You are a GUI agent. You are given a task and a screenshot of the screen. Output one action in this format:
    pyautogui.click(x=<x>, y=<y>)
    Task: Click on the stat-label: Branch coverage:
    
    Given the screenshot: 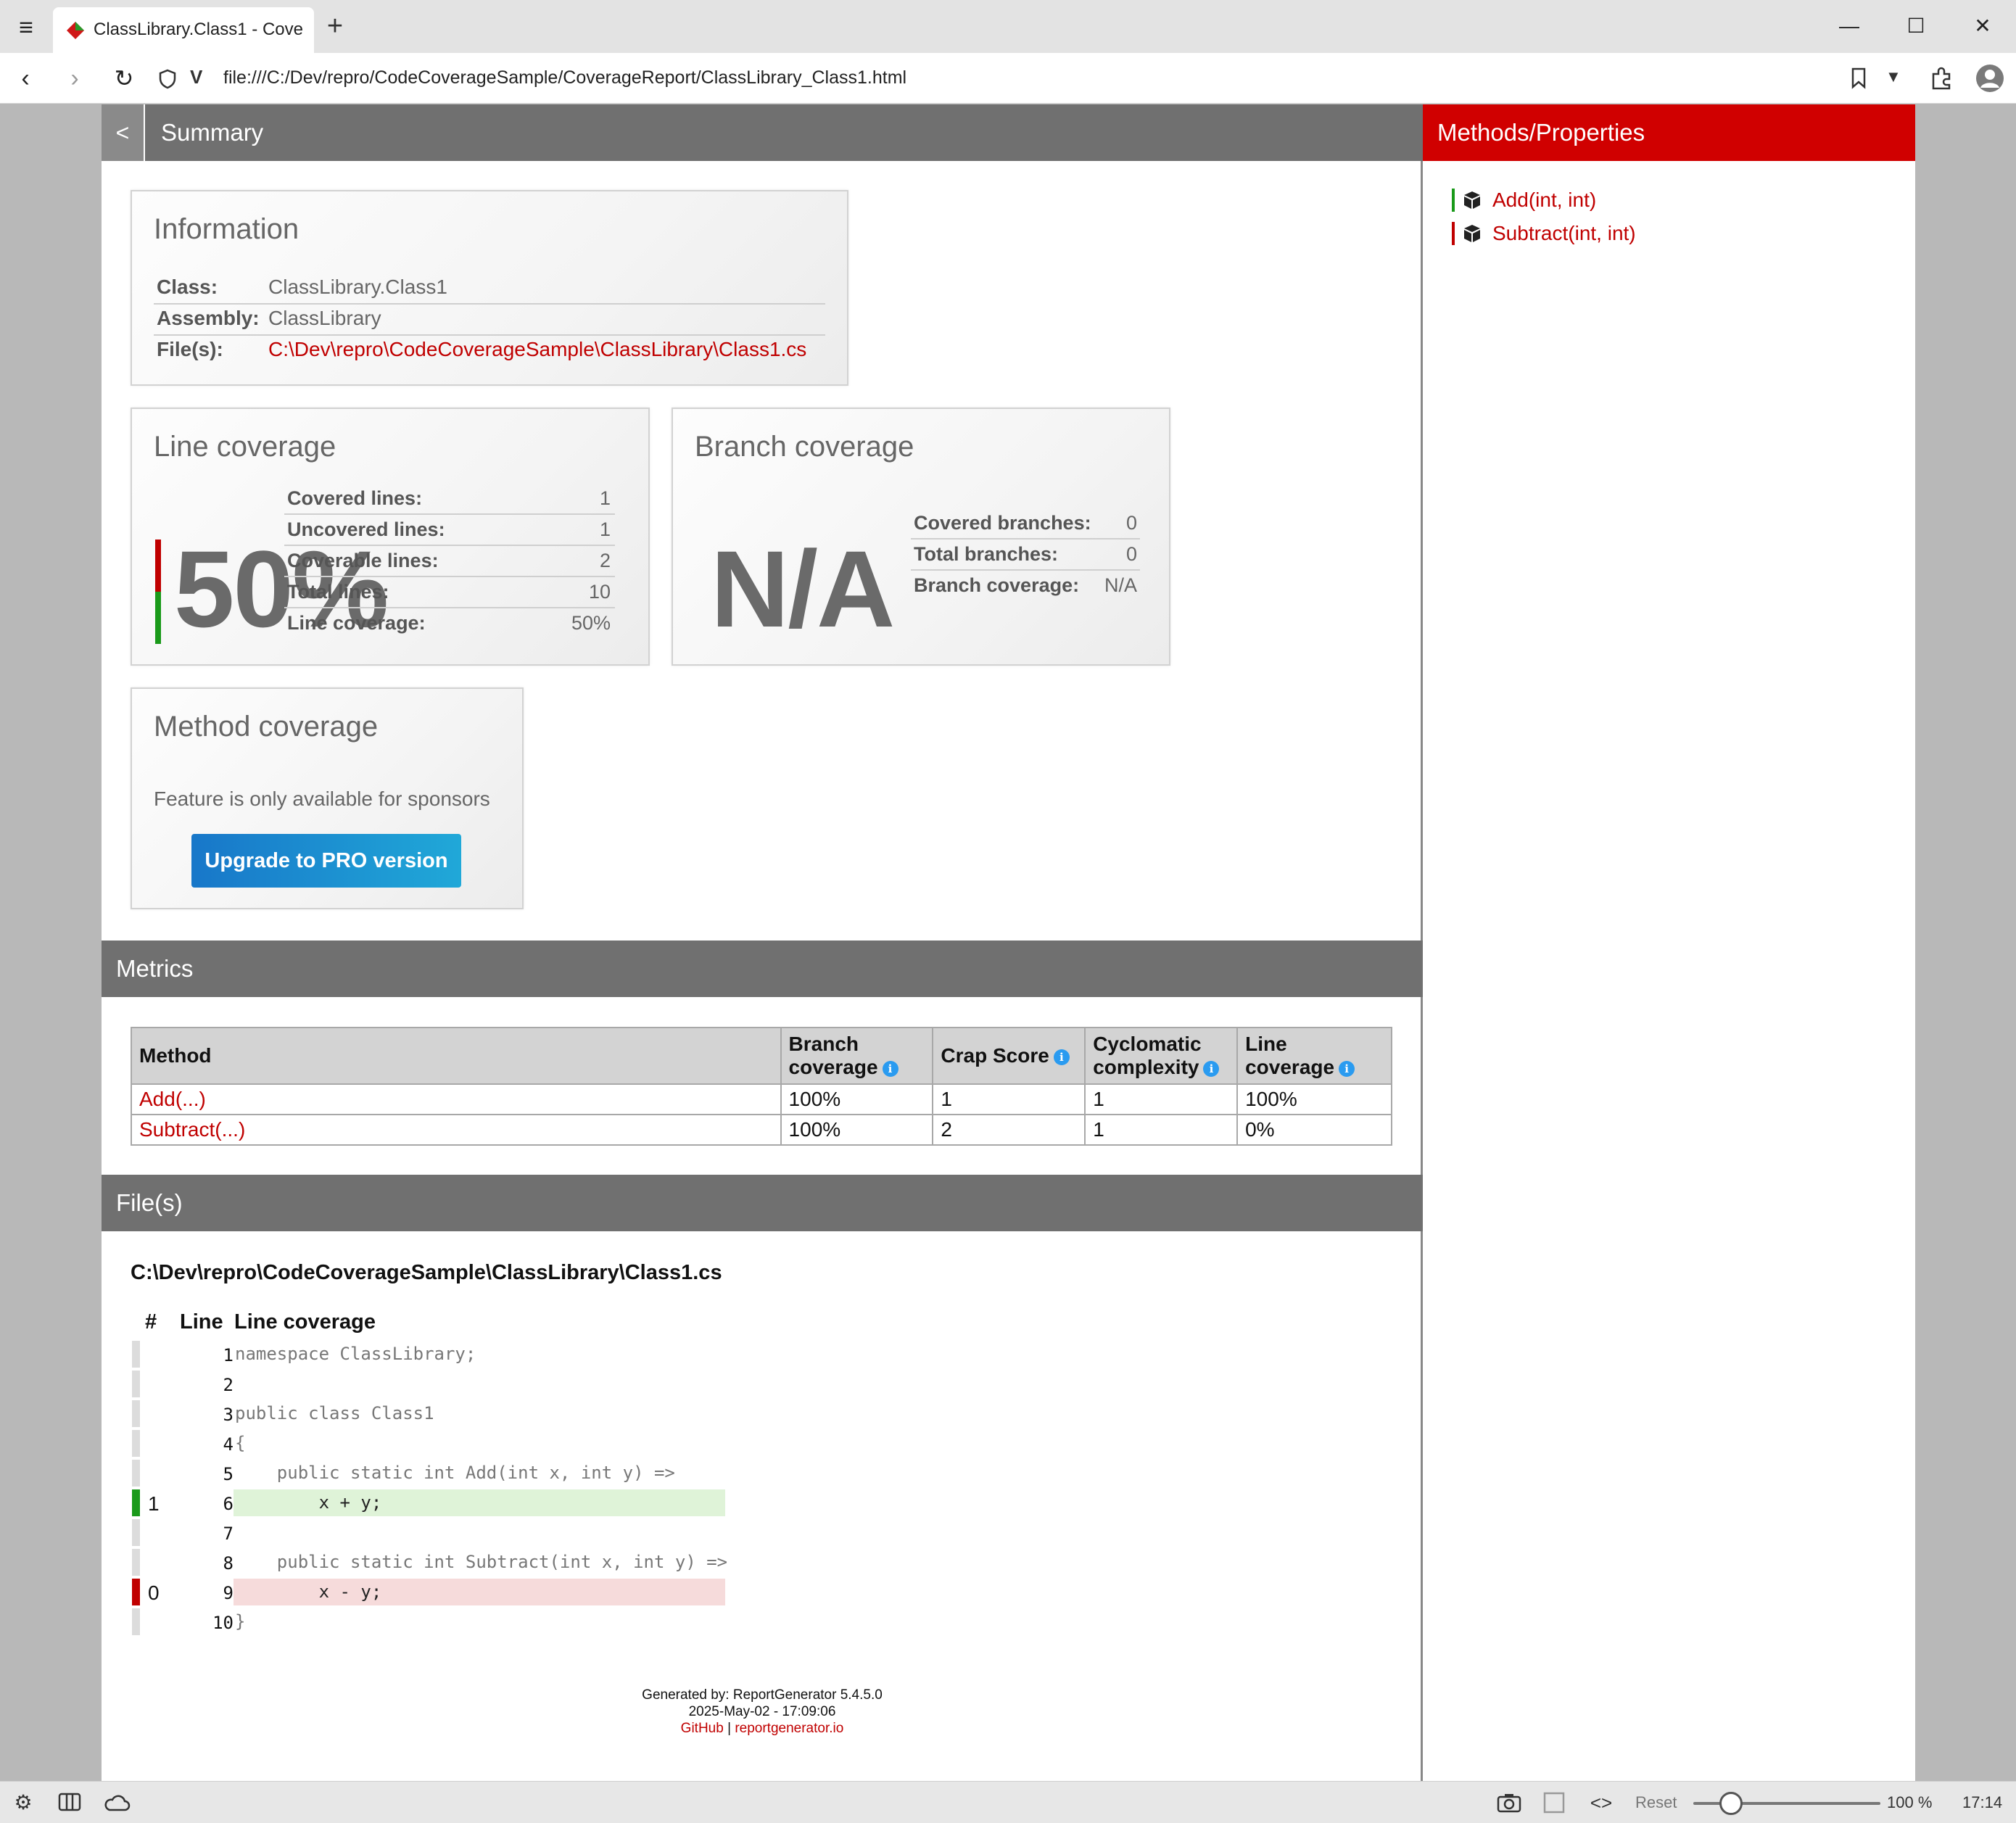 What is the action you would take?
    pyautogui.click(x=997, y=585)
    